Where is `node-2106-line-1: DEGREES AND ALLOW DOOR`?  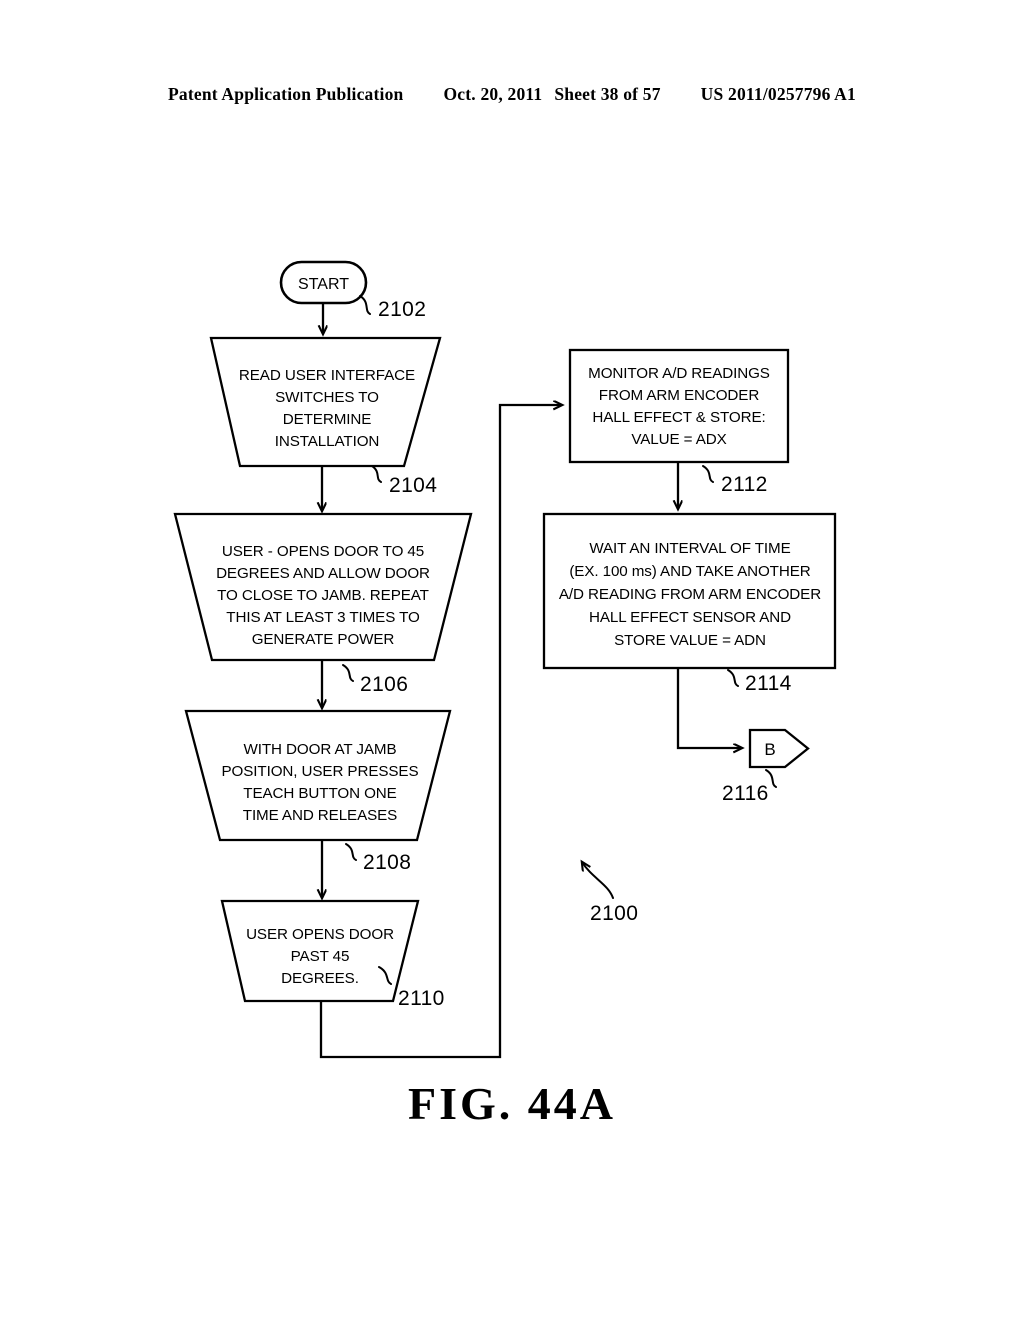 node-2106-line-1: DEGREES AND ALLOW DOOR is located at coordinates (323, 573).